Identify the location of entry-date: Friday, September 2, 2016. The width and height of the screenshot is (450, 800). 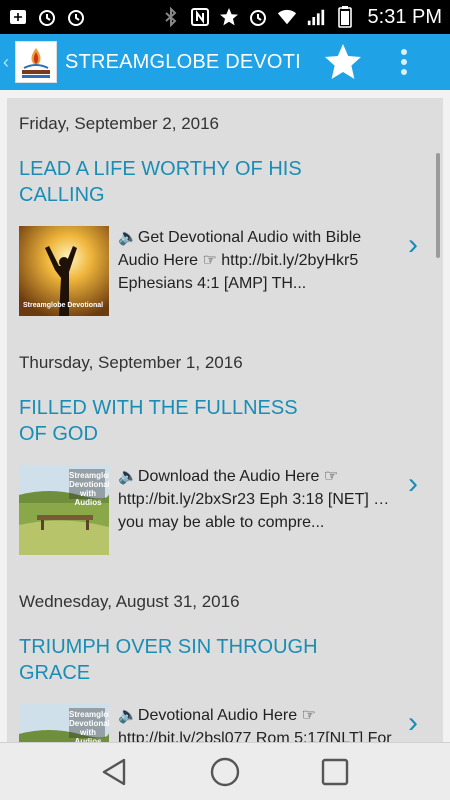
(119, 123).